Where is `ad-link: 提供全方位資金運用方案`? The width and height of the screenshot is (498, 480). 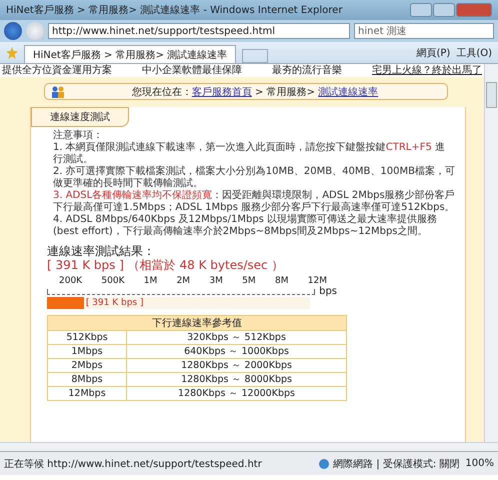
ad-link: 提供全方位資金運用方案 is located at coordinates (57, 70).